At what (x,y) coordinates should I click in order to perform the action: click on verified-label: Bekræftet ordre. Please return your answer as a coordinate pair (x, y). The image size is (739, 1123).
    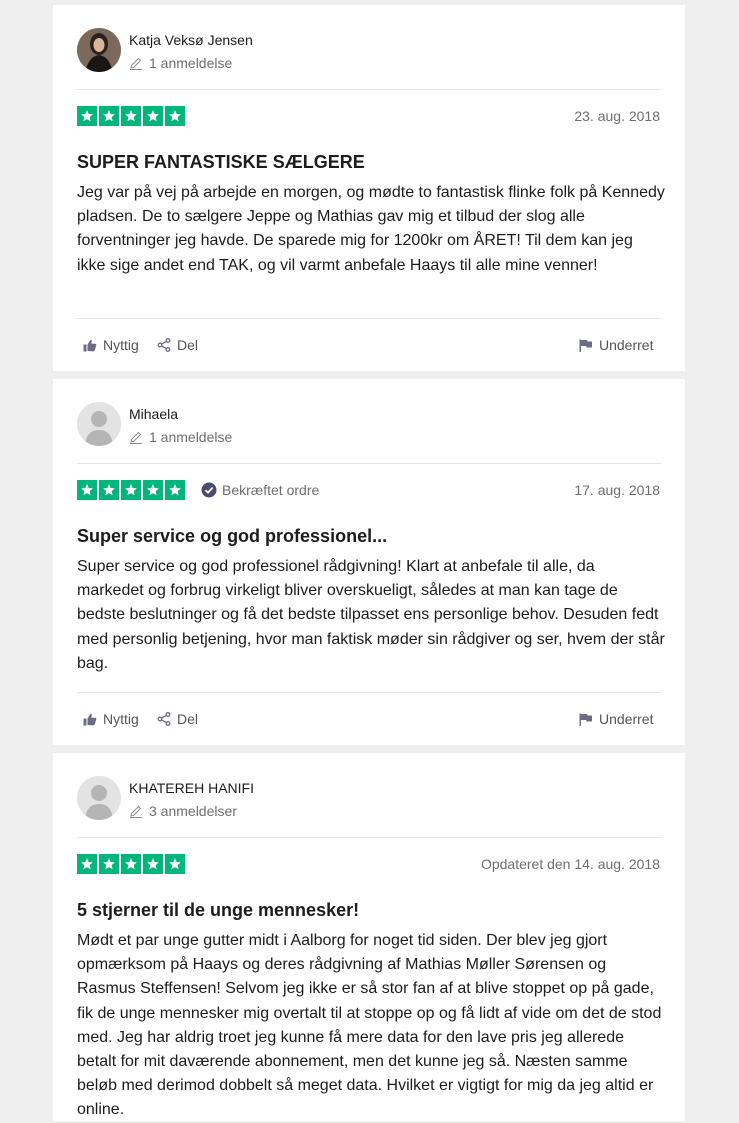
    Looking at the image, I should click on (271, 490).